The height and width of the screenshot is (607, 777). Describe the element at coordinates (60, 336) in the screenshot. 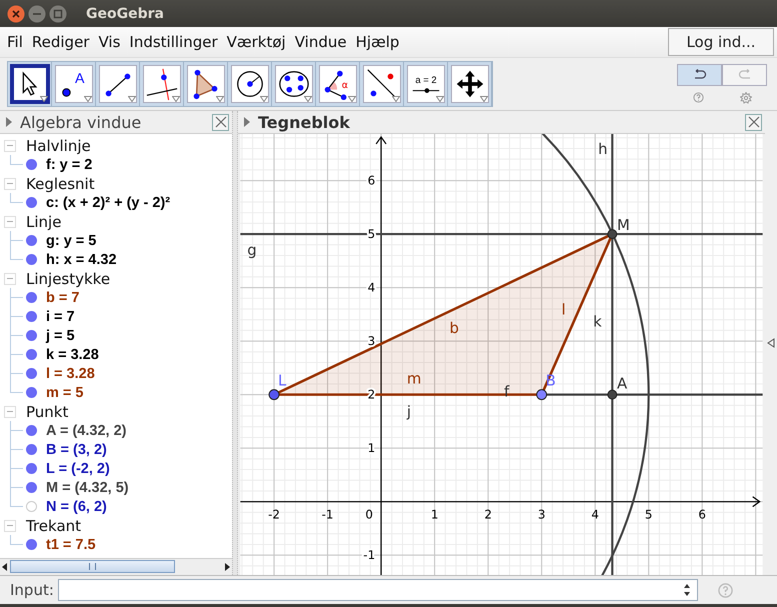

I see `algebra-object: j = 5` at that location.